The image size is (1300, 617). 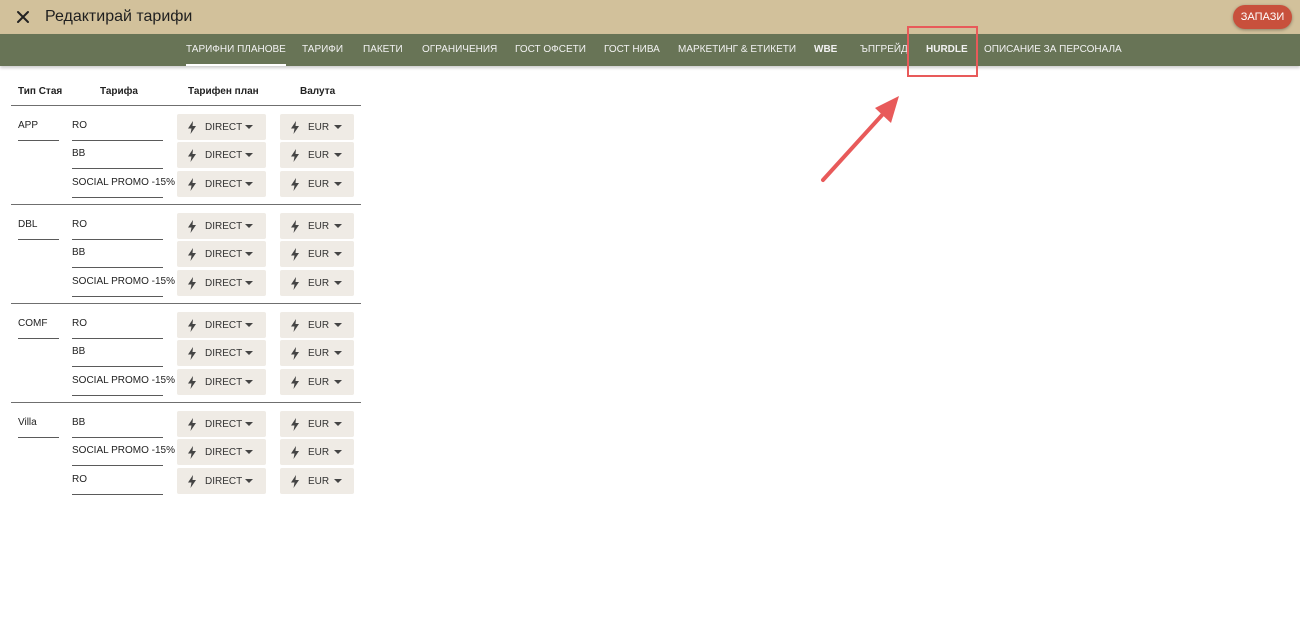 I want to click on tab-rates: ТАРИФИ, so click(x=322, y=50).